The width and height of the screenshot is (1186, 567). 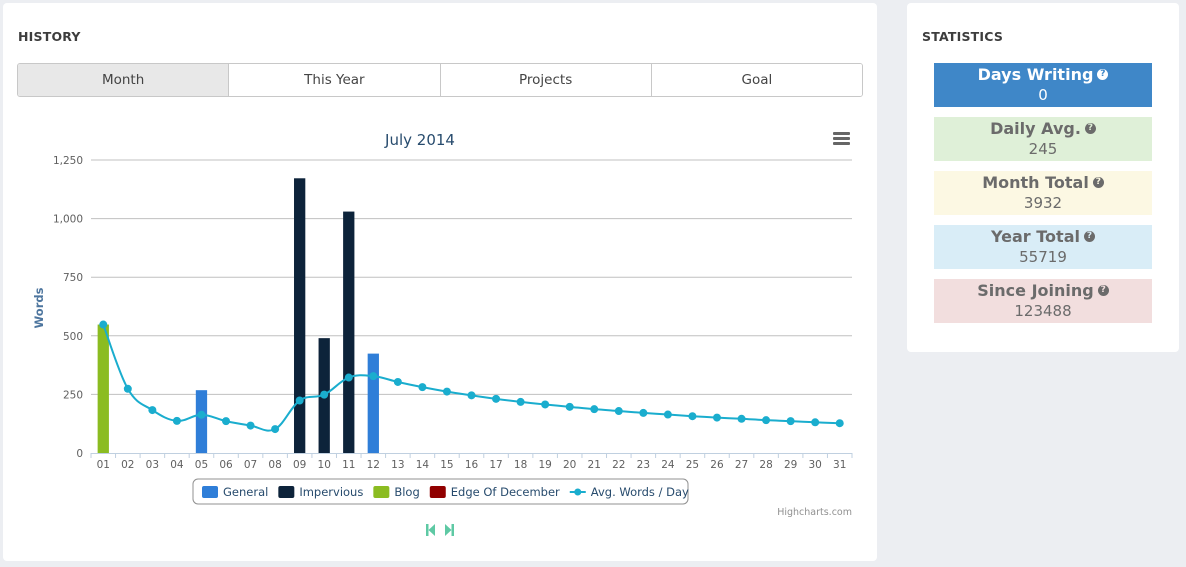 I want to click on skip-next-icon, so click(x=449, y=530).